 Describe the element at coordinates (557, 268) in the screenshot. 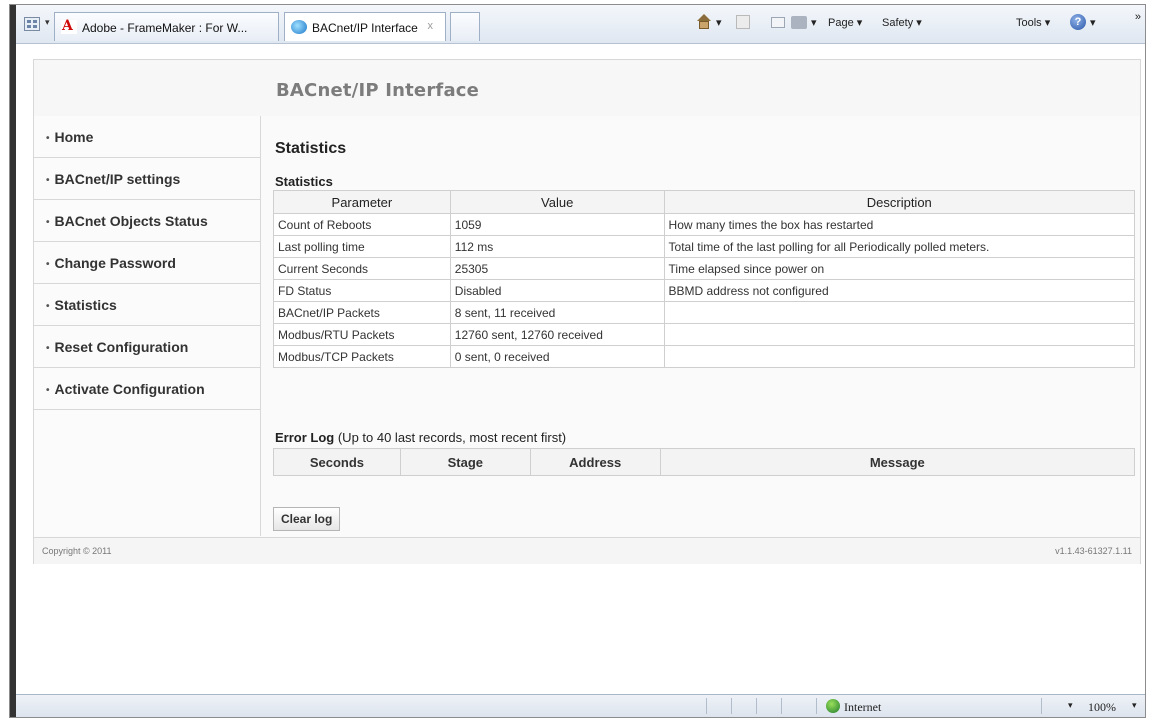

I see `cell-value: 25305` at that location.